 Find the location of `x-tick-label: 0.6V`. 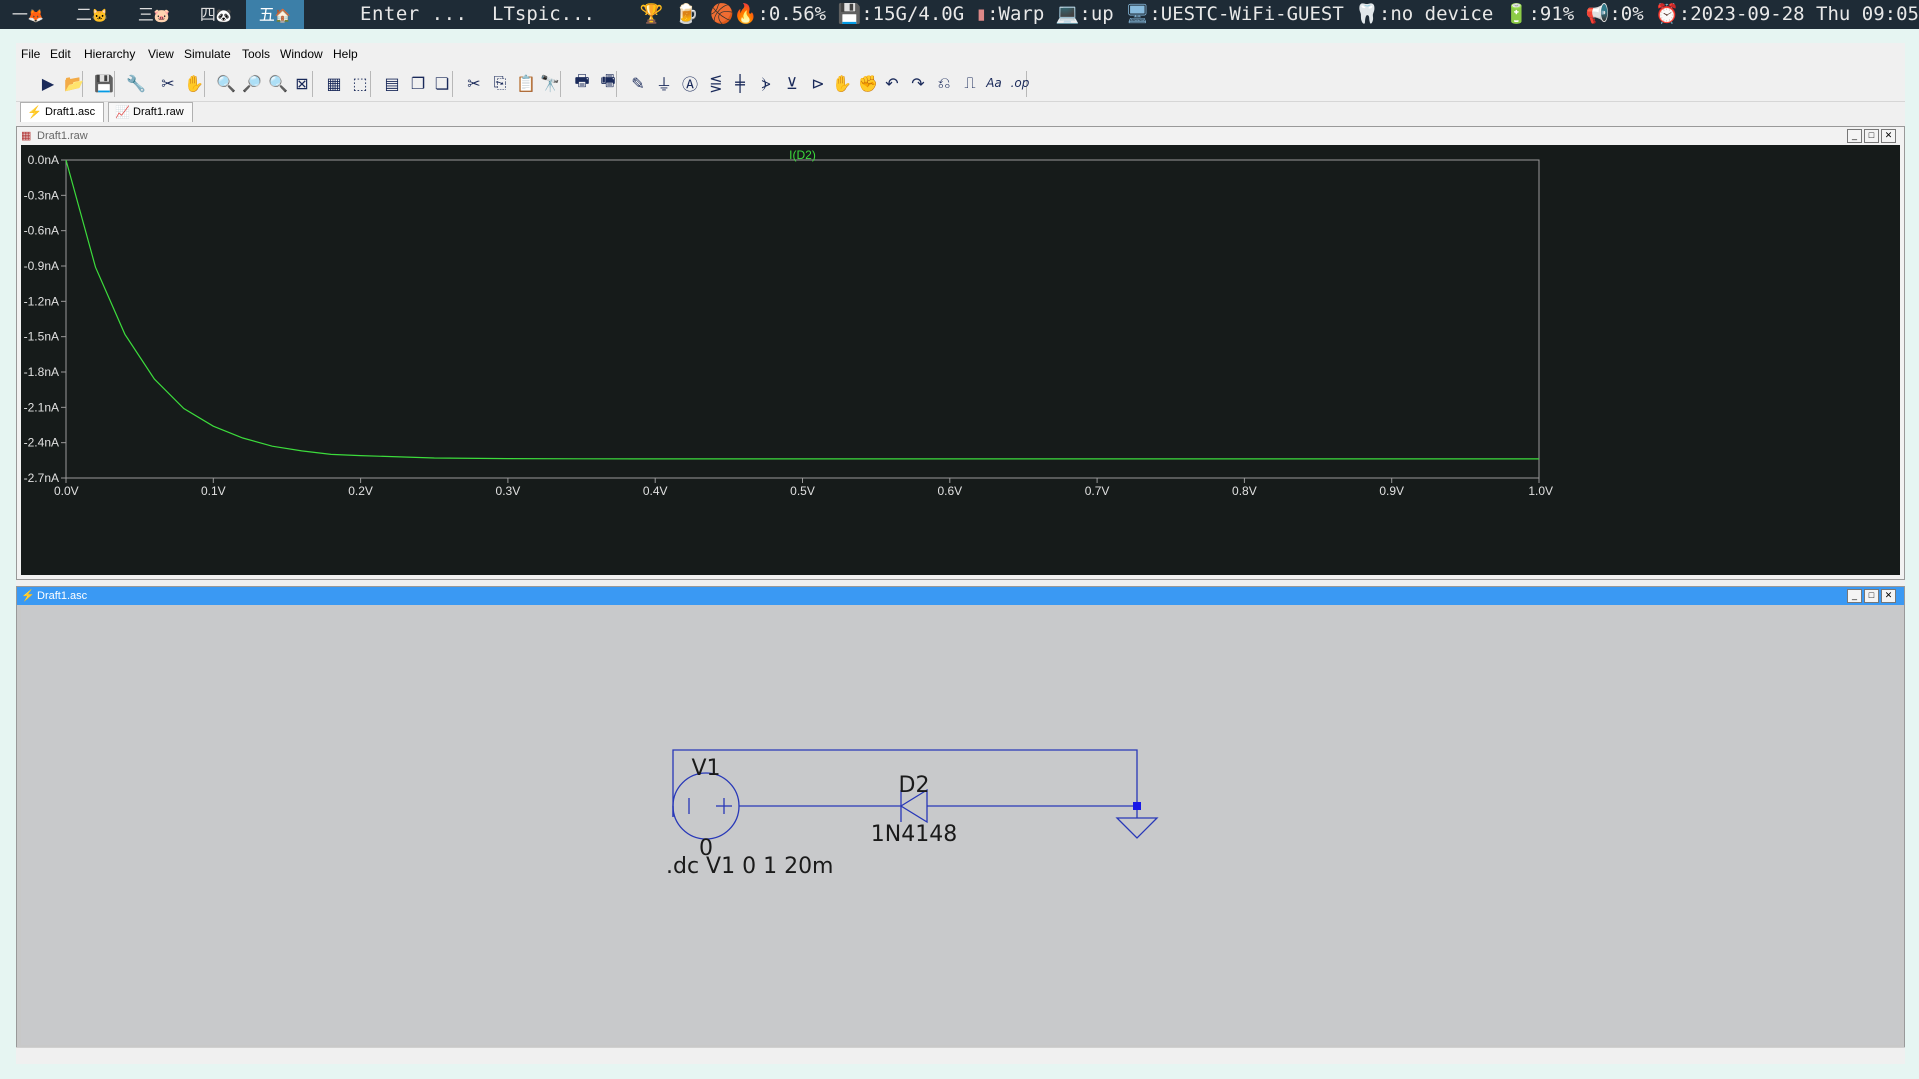

x-tick-label: 0.6V is located at coordinates (949, 491).